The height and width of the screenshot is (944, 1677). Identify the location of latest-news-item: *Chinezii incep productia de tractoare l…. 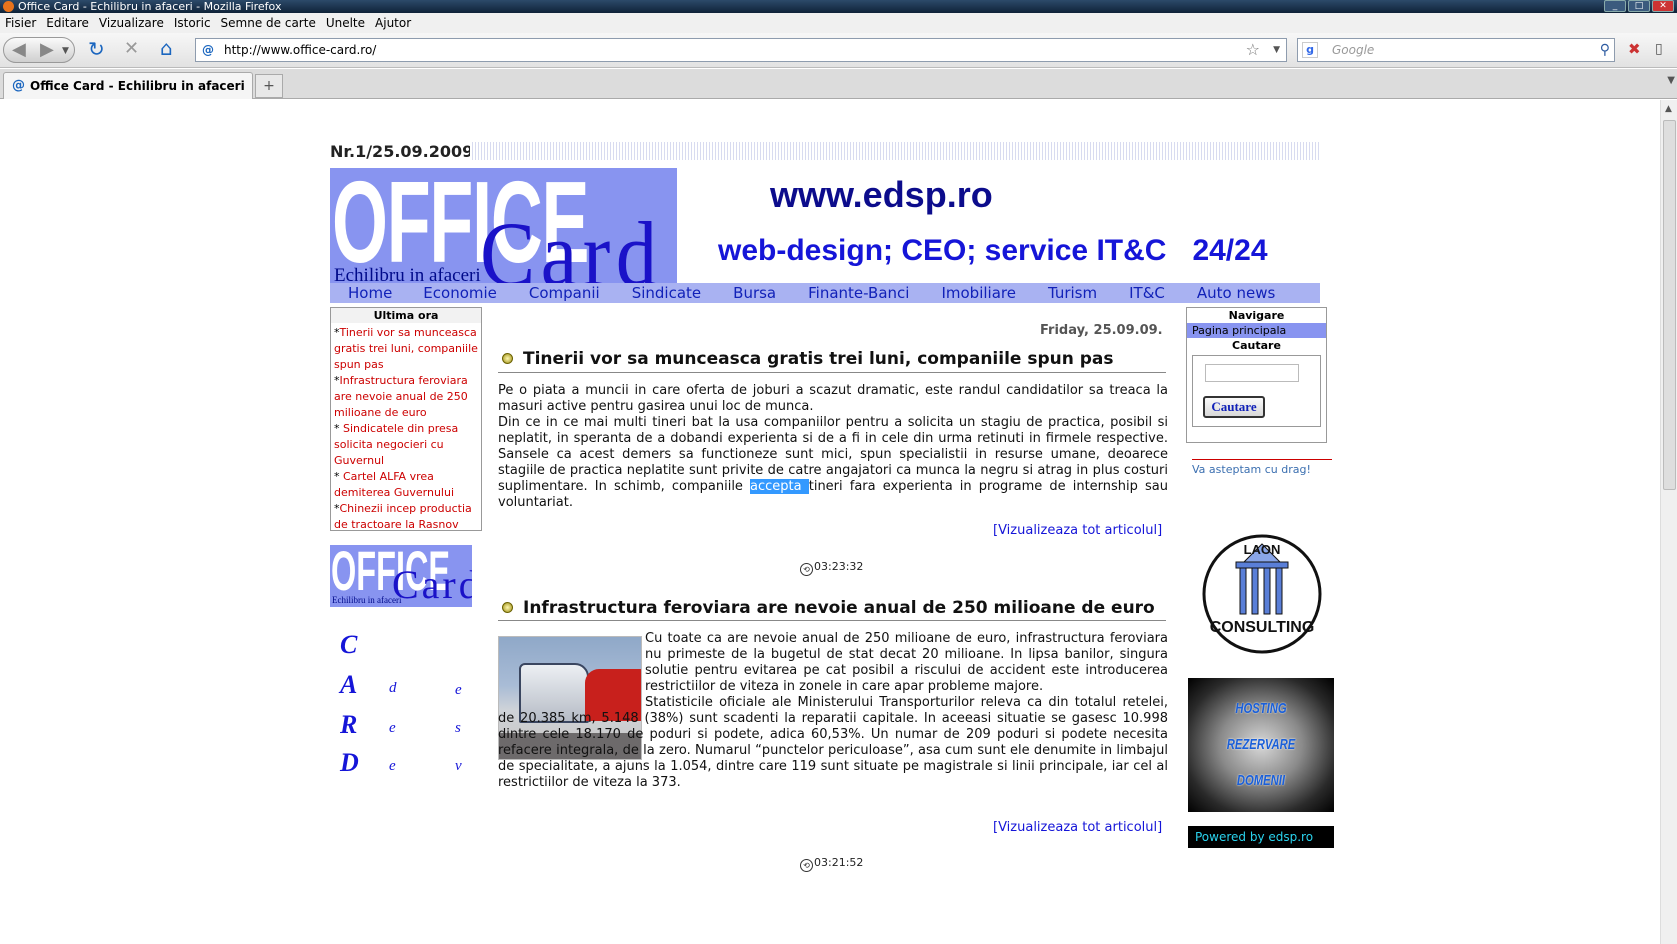
(406, 517).